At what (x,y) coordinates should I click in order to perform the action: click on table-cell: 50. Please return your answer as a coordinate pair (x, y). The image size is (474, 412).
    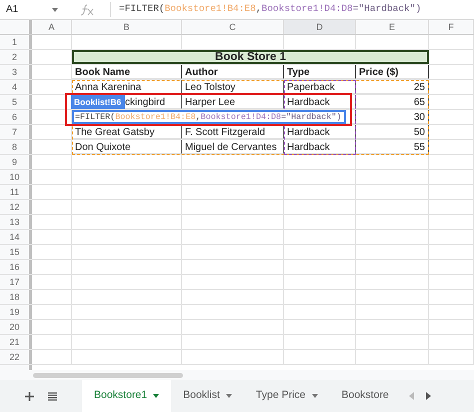
    Looking at the image, I should click on (419, 132).